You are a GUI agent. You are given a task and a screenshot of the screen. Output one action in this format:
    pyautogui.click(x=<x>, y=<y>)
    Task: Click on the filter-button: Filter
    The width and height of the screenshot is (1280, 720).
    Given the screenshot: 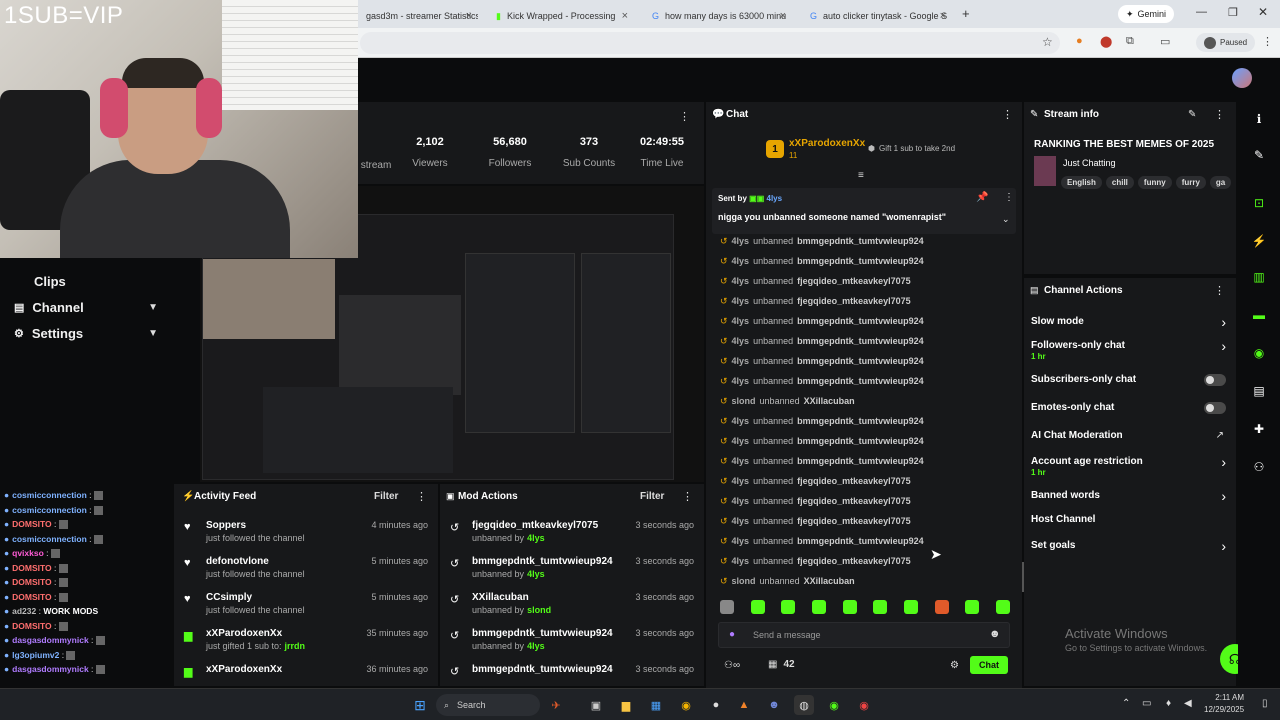 What is the action you would take?
    pyautogui.click(x=652, y=496)
    